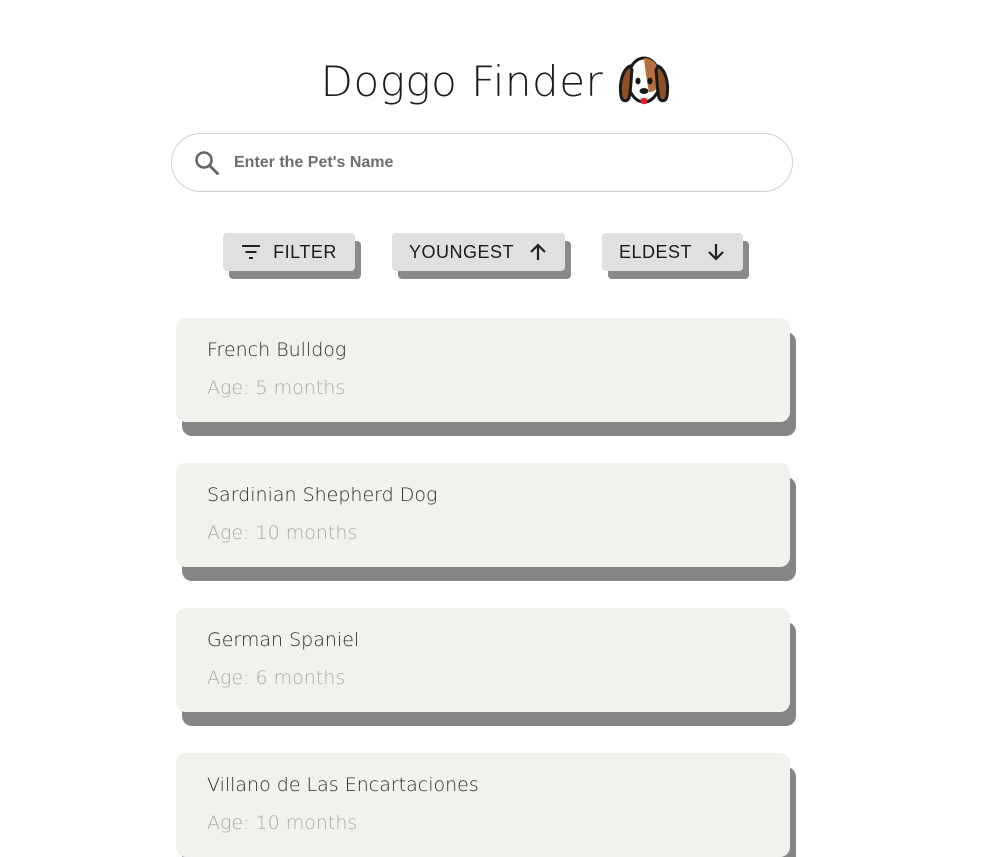 Image resolution: width=992 pixels, height=857 pixels. What do you see at coordinates (462, 81) in the screenshot?
I see `page-title: Doggo Finder` at bounding box center [462, 81].